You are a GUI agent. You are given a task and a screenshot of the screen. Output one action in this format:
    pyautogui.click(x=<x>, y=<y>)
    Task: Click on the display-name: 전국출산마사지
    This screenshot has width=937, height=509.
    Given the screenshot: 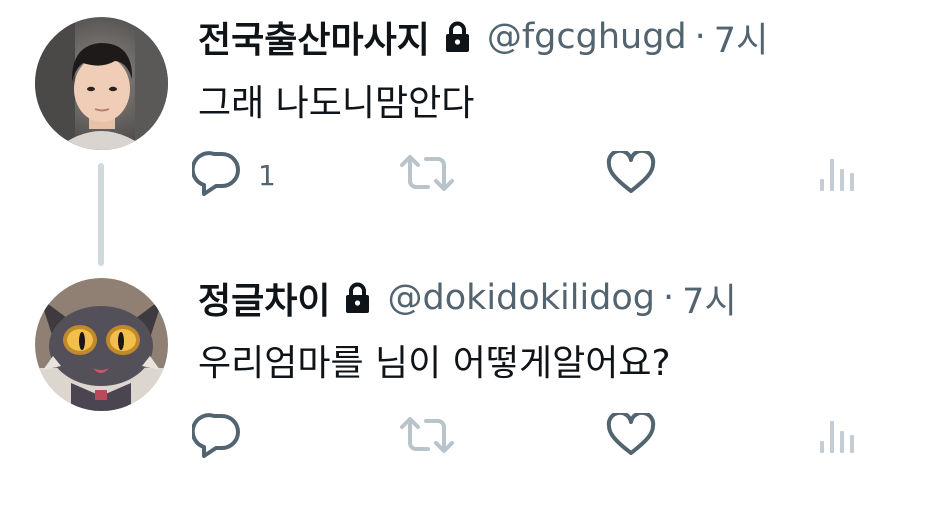 What is the action you would take?
    pyautogui.click(x=314, y=37)
    